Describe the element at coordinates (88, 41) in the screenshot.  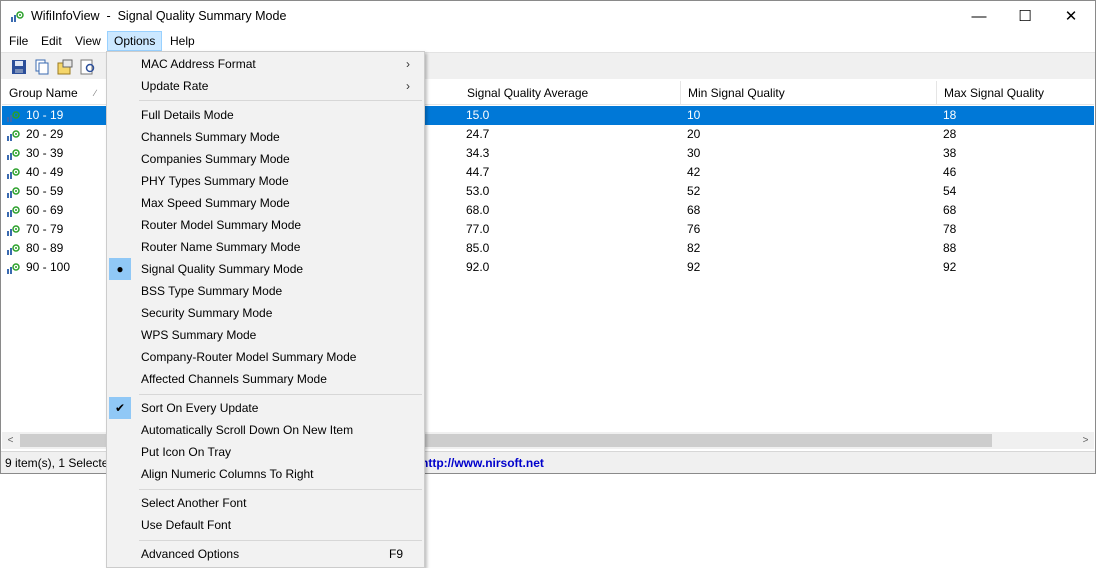
I see `menu-view: View` at that location.